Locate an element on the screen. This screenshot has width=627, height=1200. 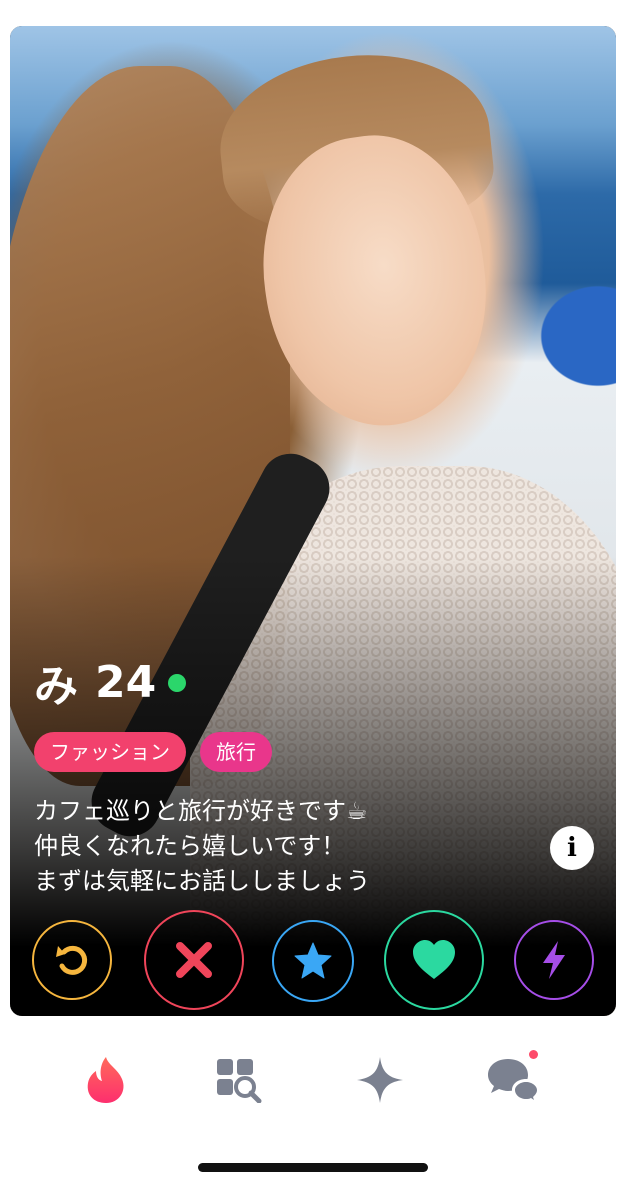
close-icon is located at coordinates (194, 960).